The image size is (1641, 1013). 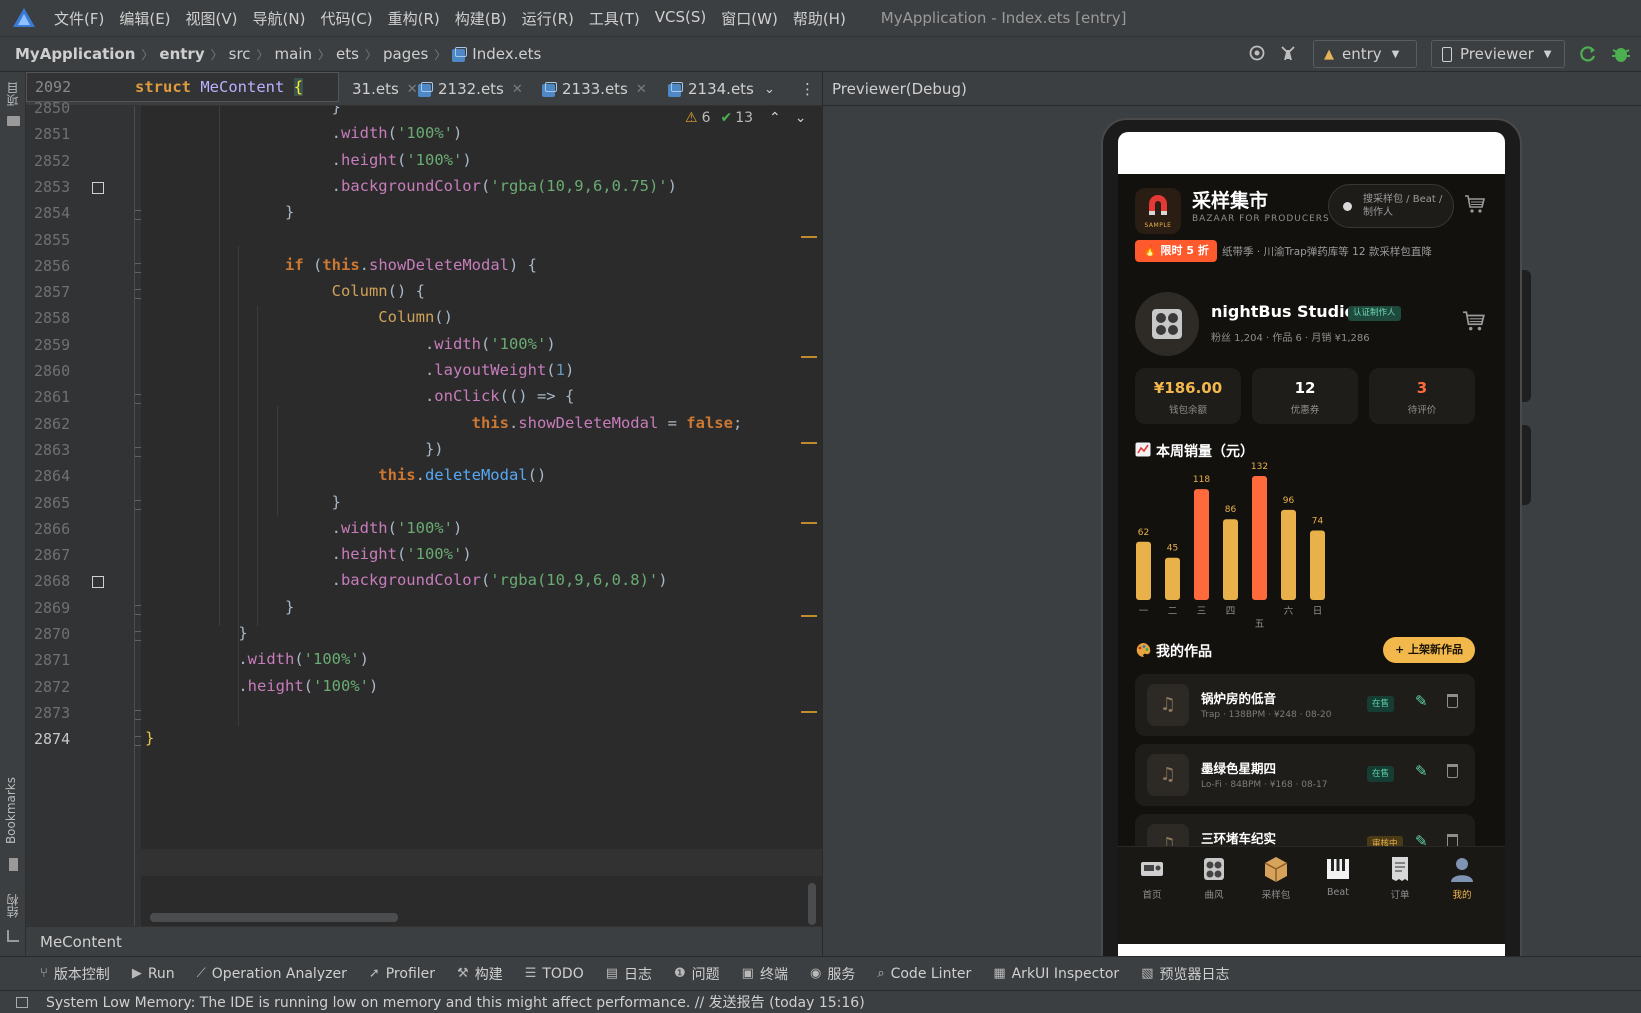 I want to click on code-line: .backgroundColor('rgba(10,9,6,0.8)'), so click(x=406, y=580).